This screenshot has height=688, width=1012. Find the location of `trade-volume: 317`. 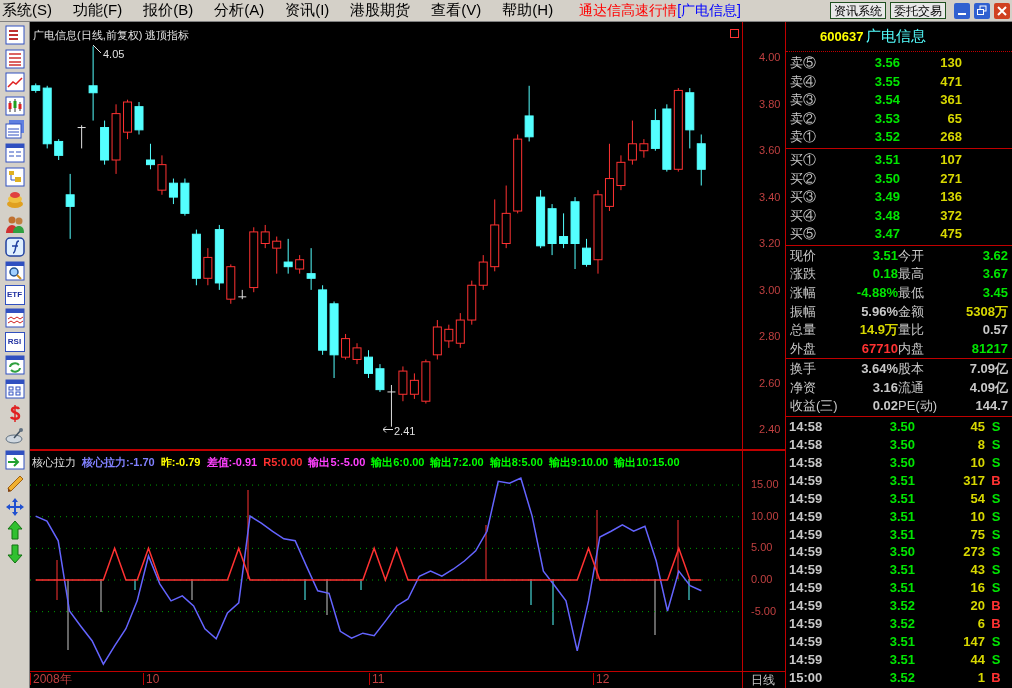

trade-volume: 317 is located at coordinates (973, 480).